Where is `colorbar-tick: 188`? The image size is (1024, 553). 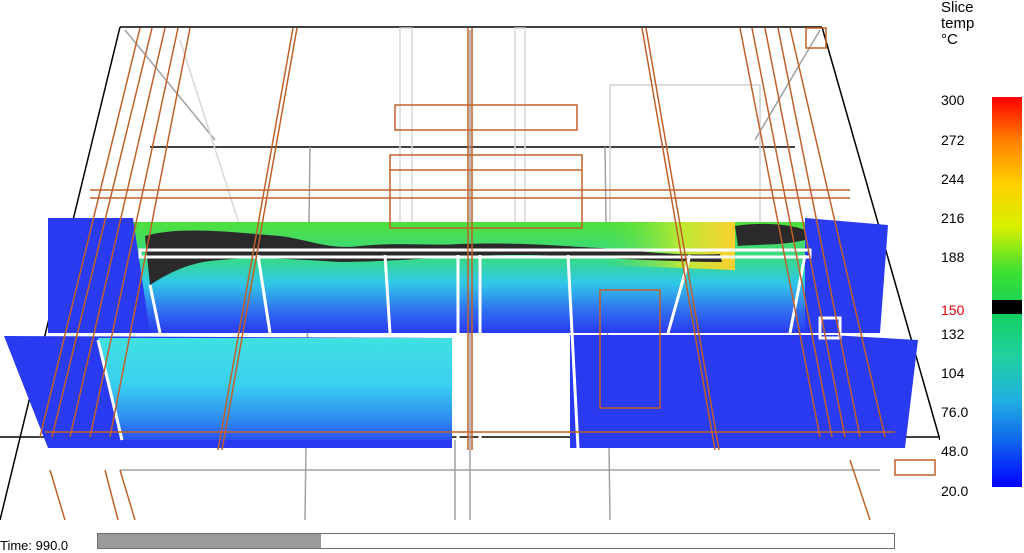
colorbar-tick: 188 is located at coordinates (953, 257).